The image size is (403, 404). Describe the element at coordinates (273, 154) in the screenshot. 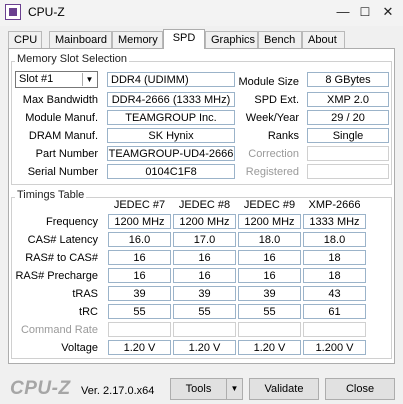

I see `correction-label: Correction` at that location.